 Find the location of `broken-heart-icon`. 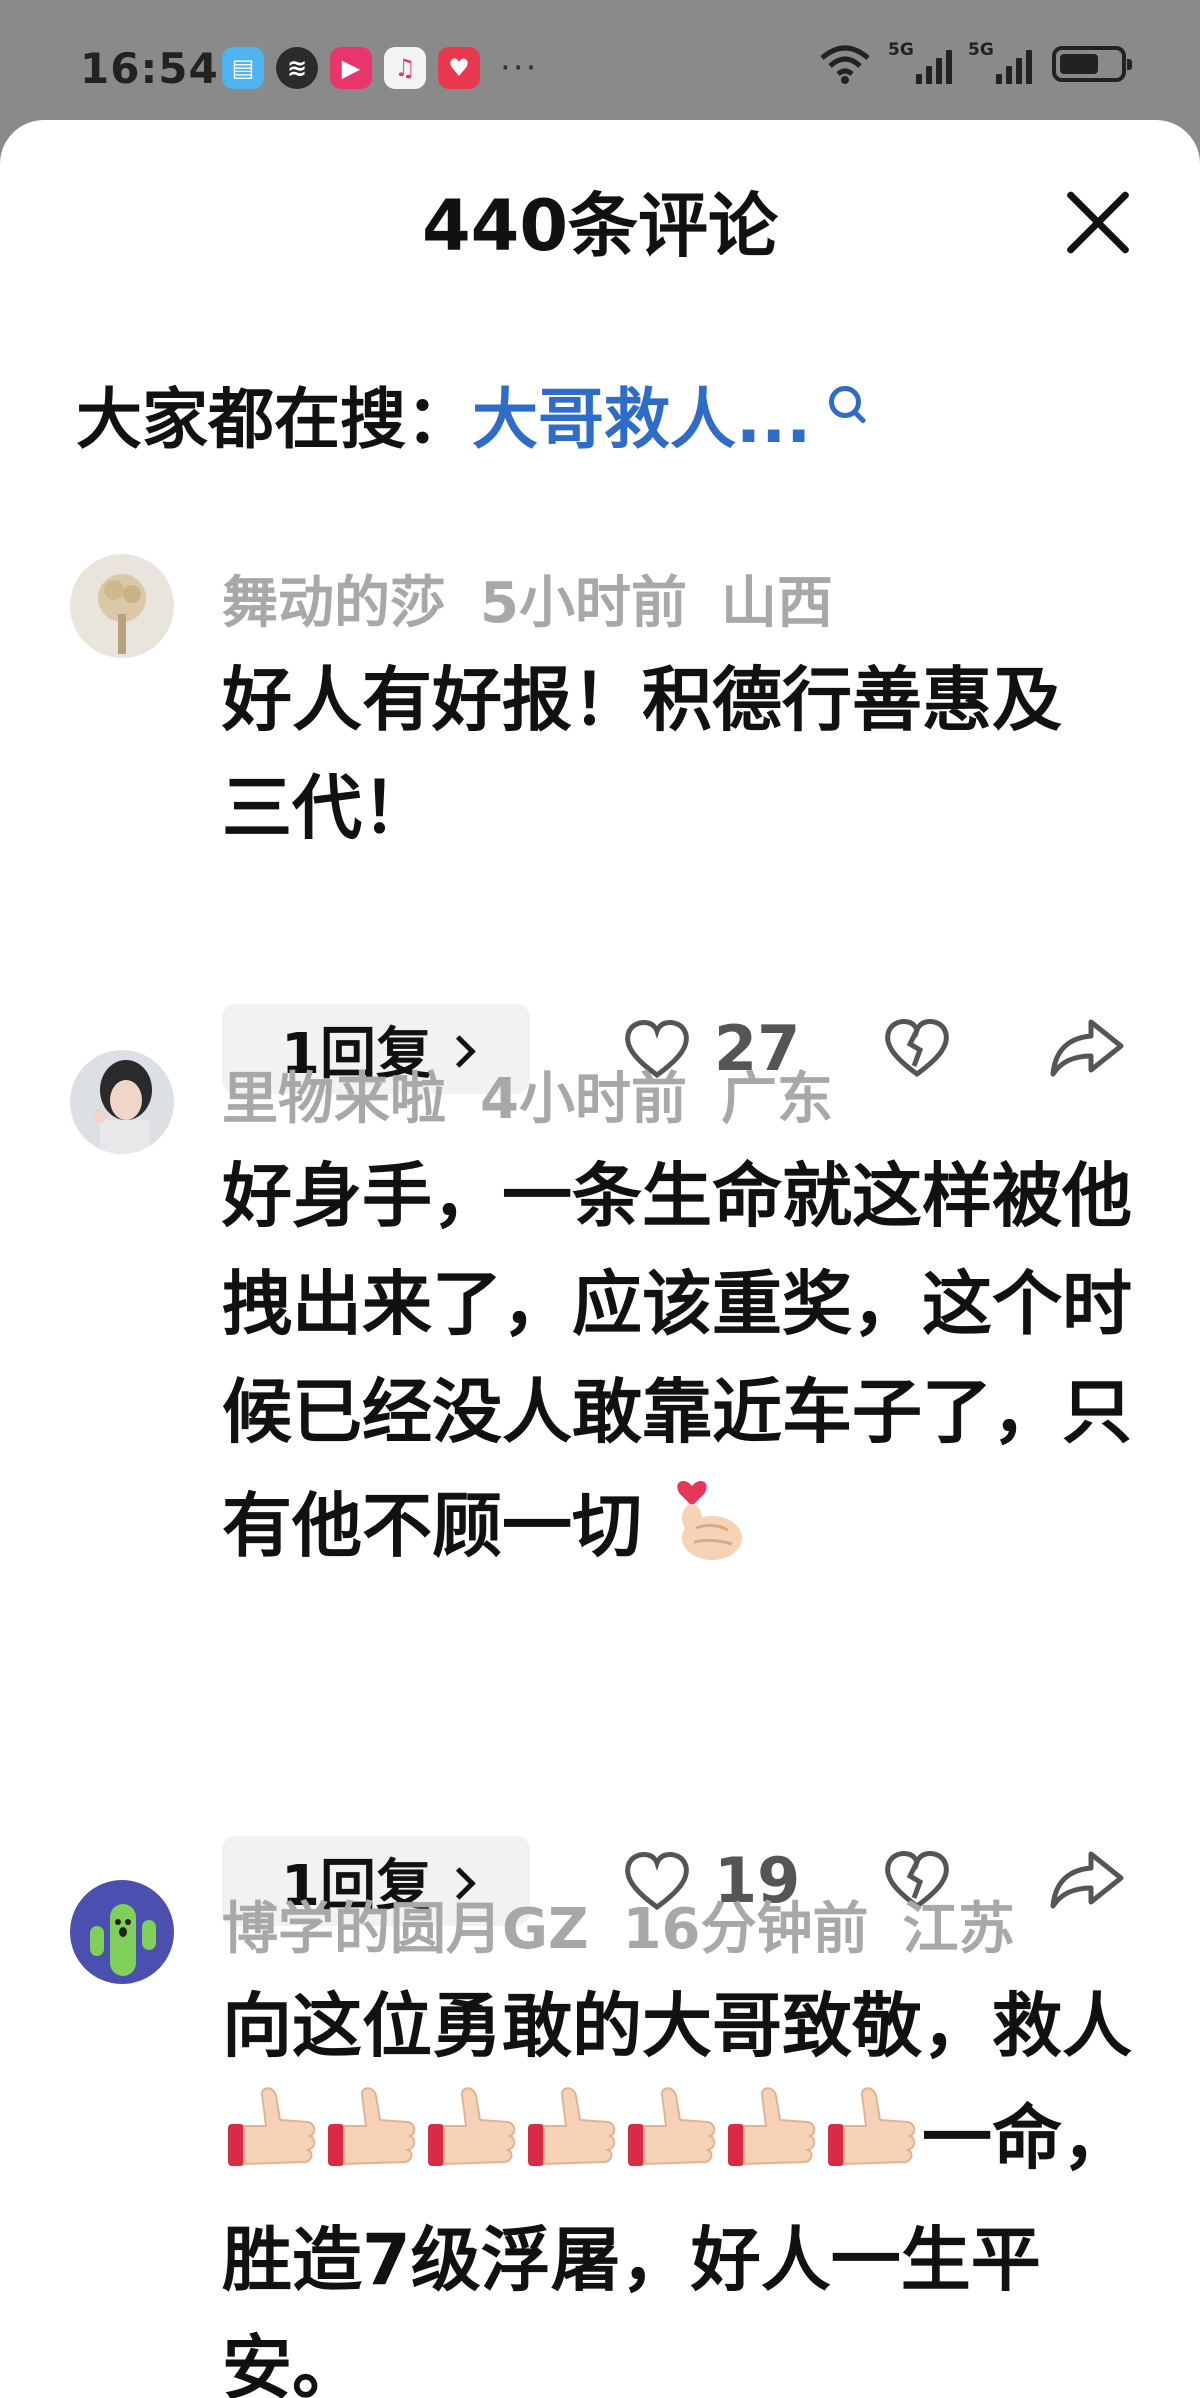

broken-heart-icon is located at coordinates (917, 1048).